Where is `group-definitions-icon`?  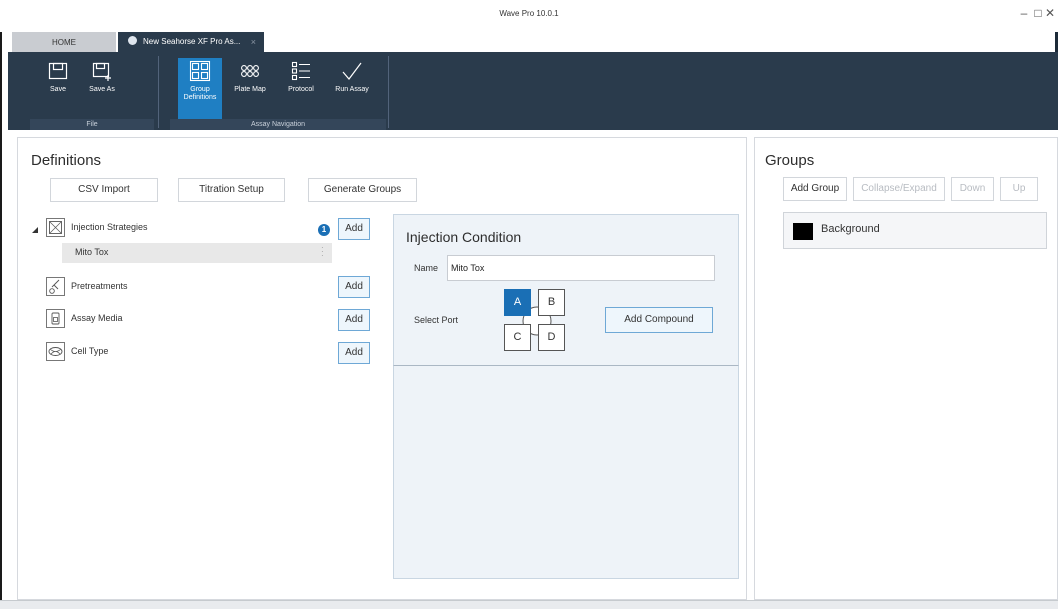 group-definitions-icon is located at coordinates (200, 71).